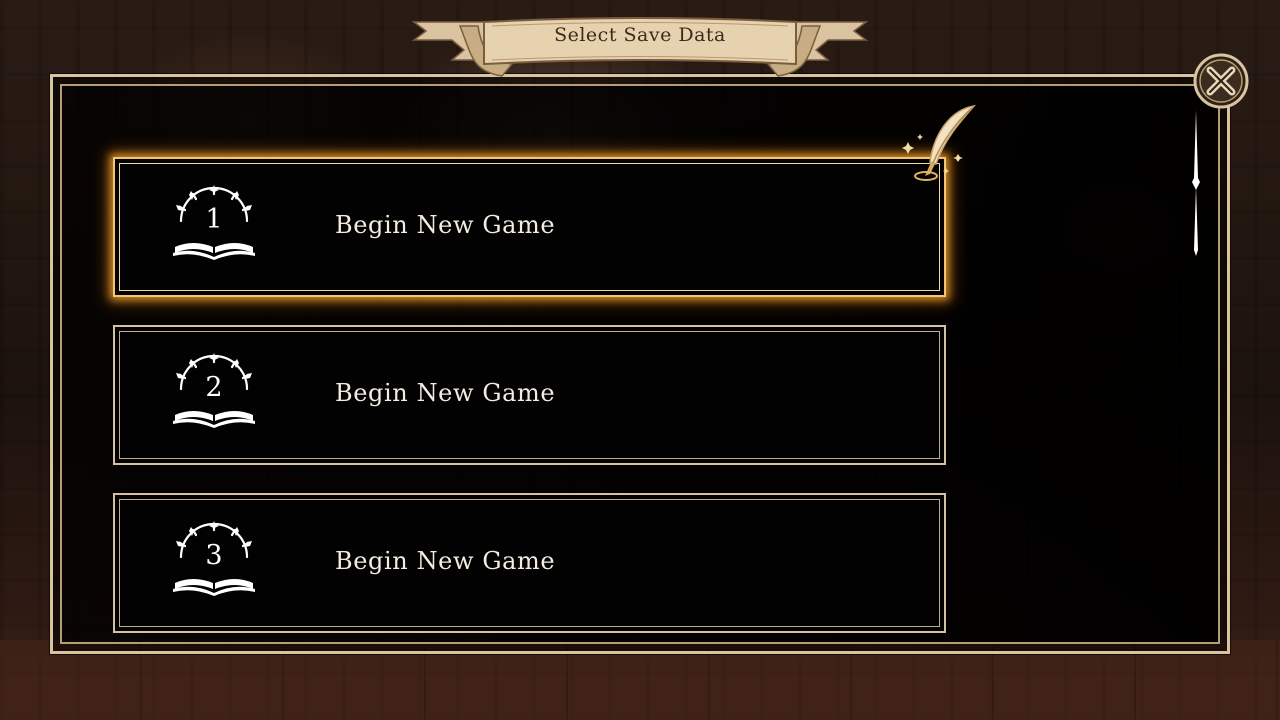 The width and height of the screenshot is (1280, 720). Describe the element at coordinates (214, 219) in the screenshot. I see `slot-number: 1` at that location.